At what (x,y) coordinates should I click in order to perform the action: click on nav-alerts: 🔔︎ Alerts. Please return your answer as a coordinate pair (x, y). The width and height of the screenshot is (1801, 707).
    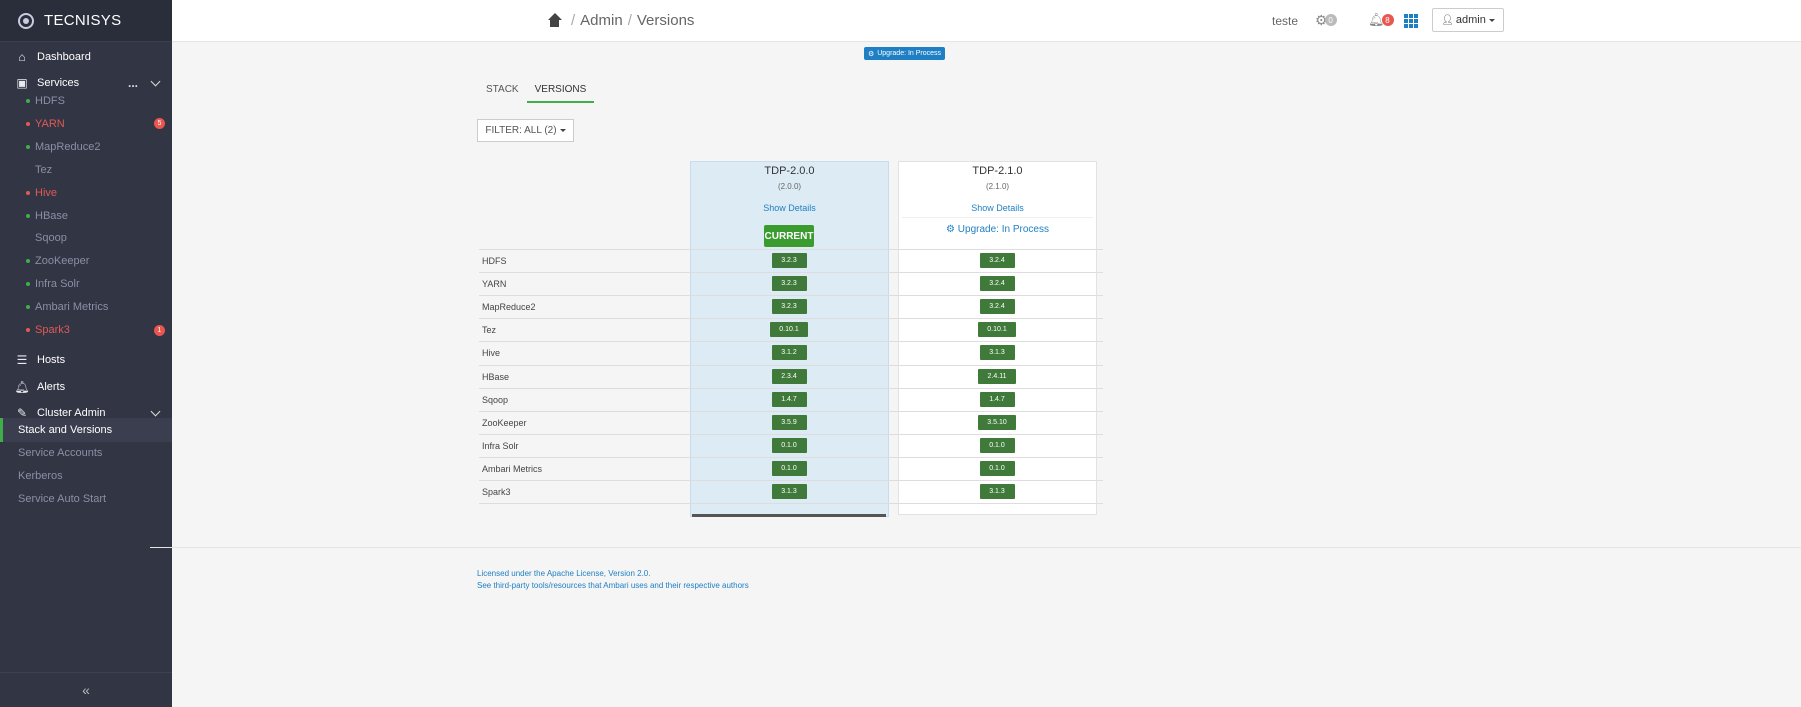
    Looking at the image, I should click on (86, 387).